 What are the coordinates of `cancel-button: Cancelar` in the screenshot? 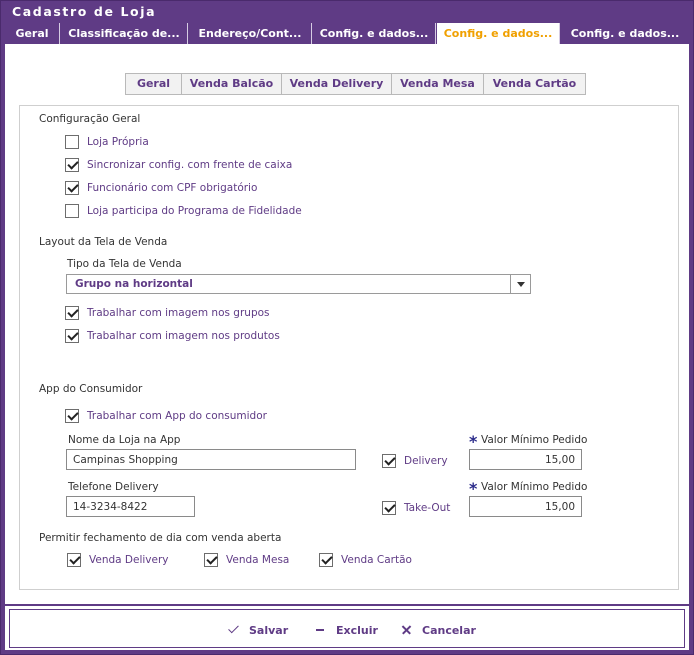 It's located at (438, 630).